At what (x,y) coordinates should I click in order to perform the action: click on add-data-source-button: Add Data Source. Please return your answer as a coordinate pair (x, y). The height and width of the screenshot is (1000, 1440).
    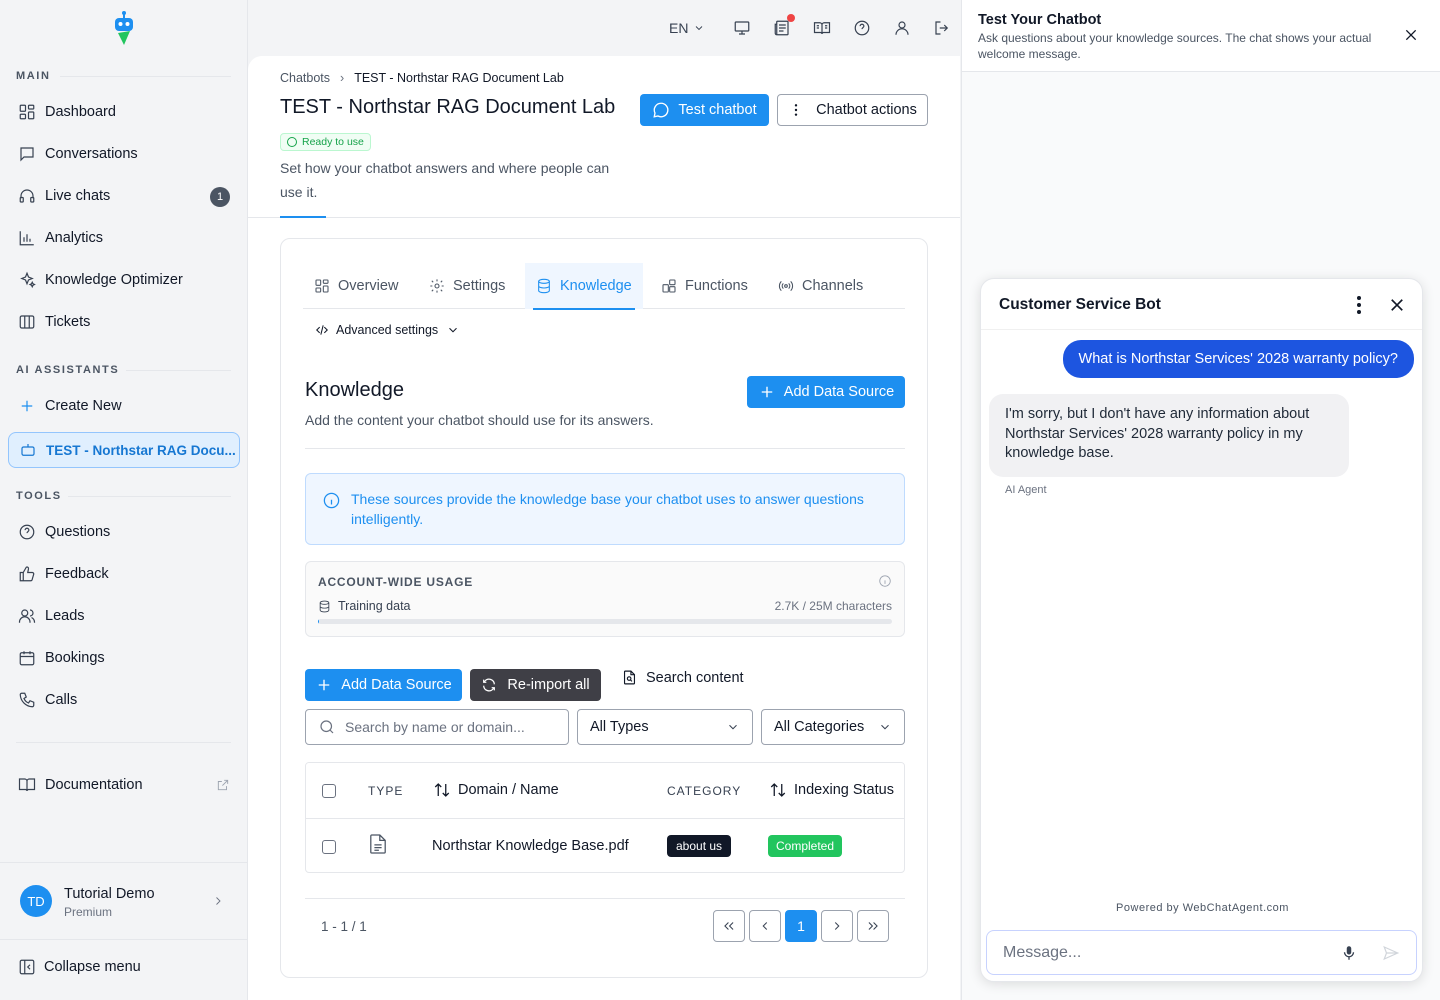
    Looking at the image, I should click on (826, 392).